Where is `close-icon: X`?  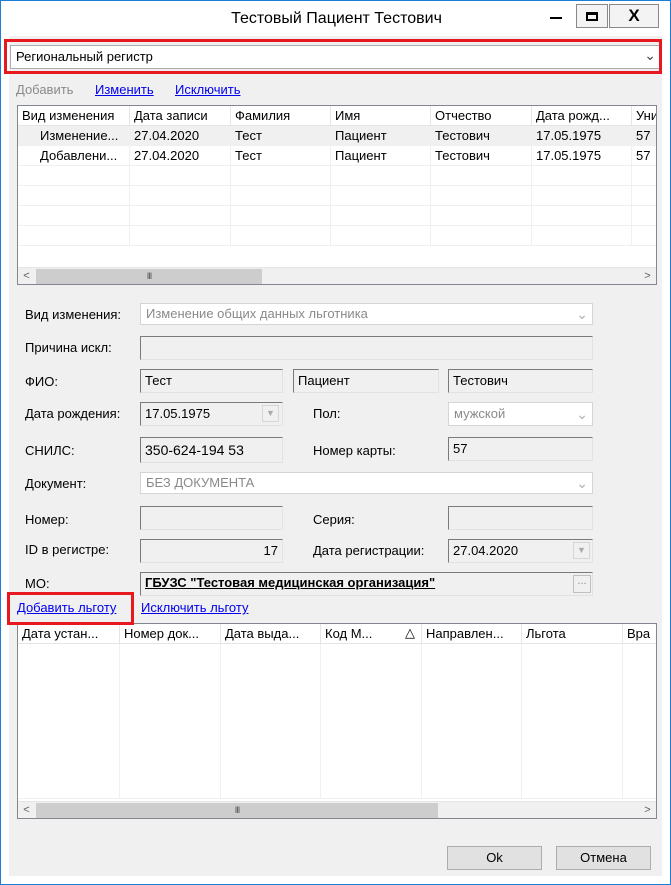
close-icon: X is located at coordinates (634, 15).